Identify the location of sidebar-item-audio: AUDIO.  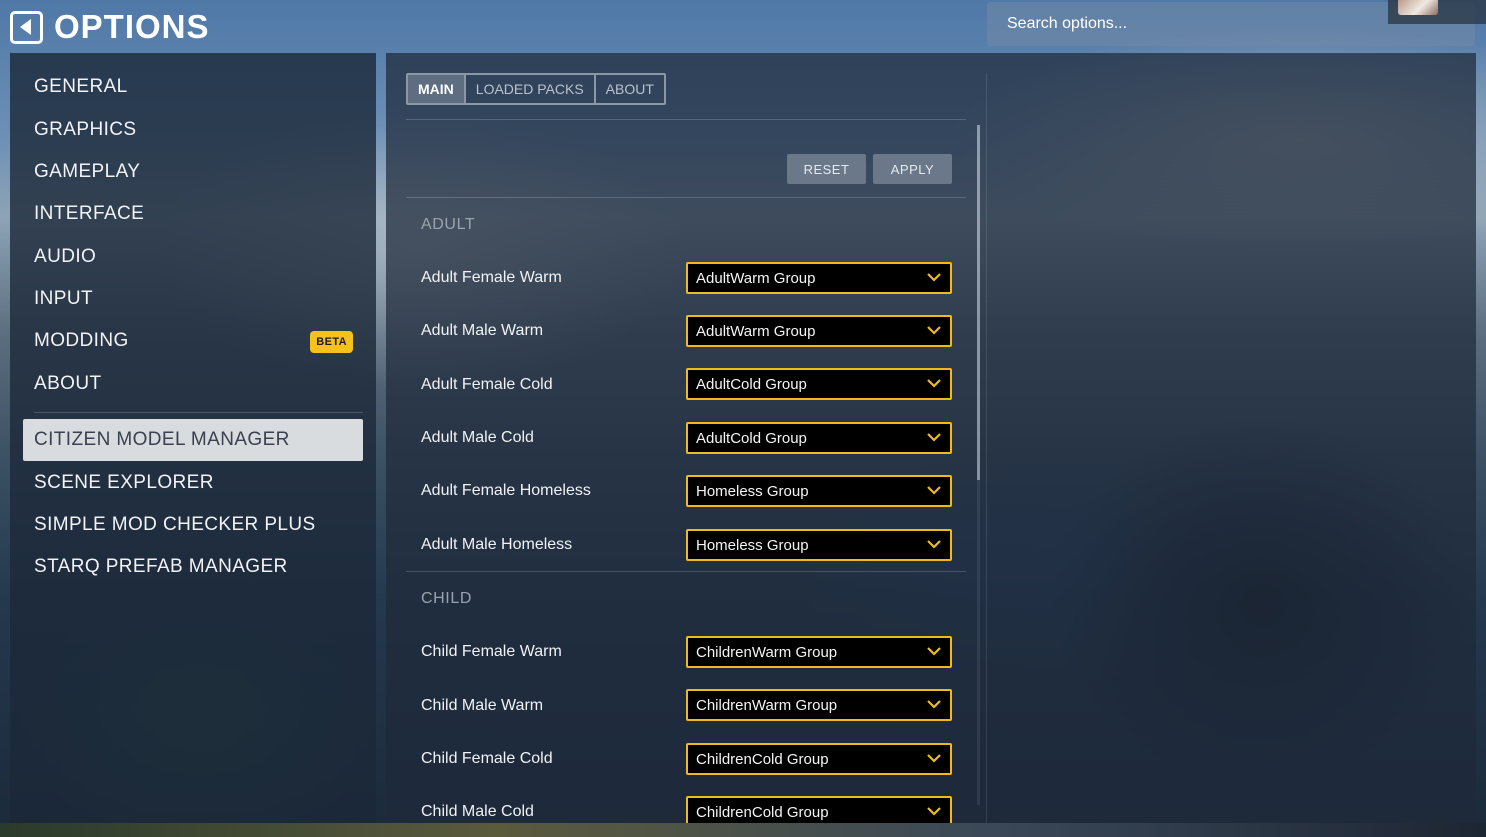
(193, 257).